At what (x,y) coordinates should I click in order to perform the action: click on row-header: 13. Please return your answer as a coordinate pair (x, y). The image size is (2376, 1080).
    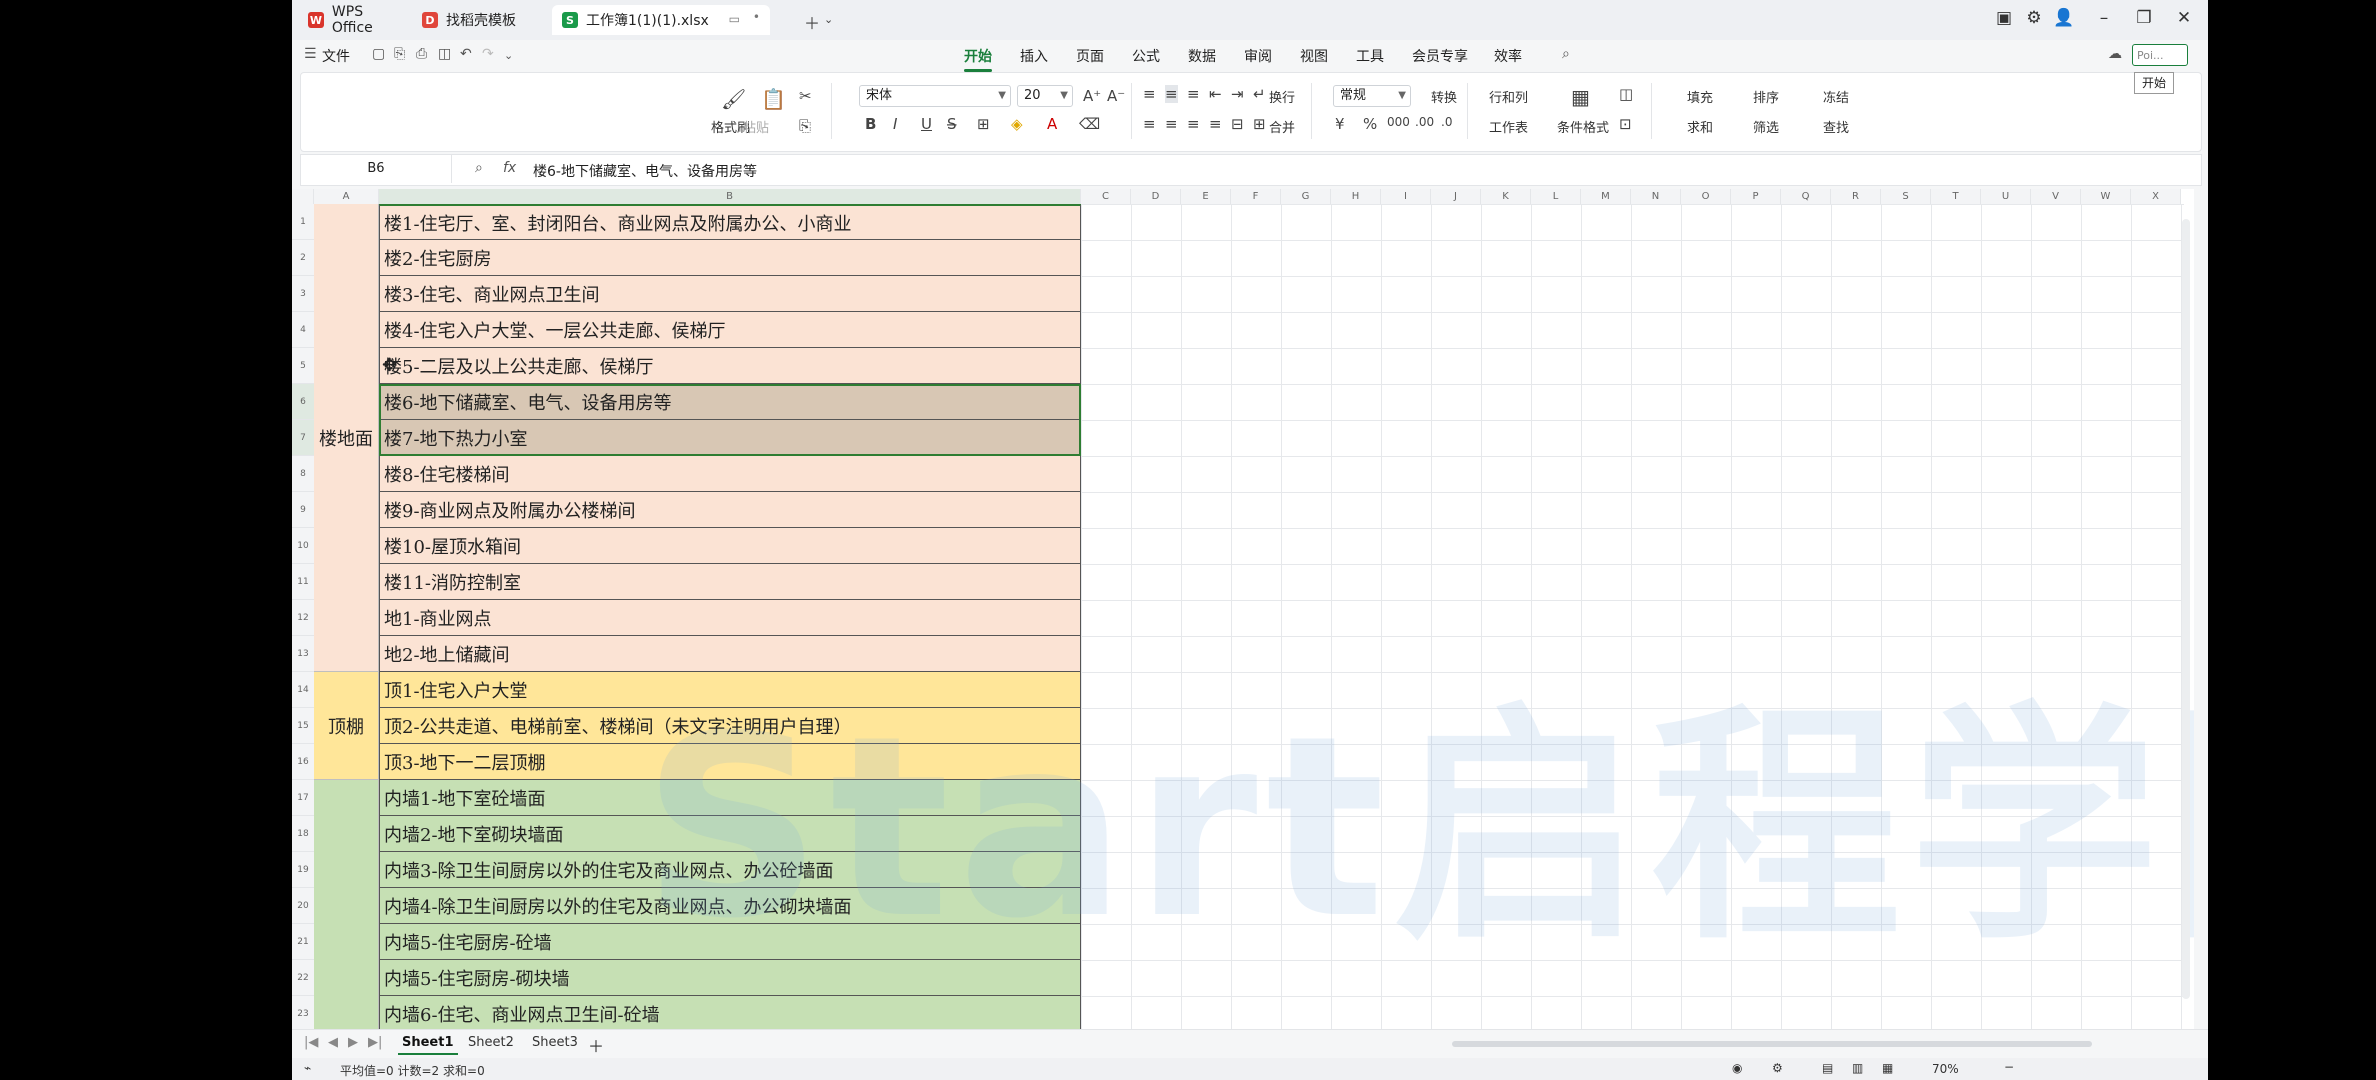
    Looking at the image, I should click on (303, 654).